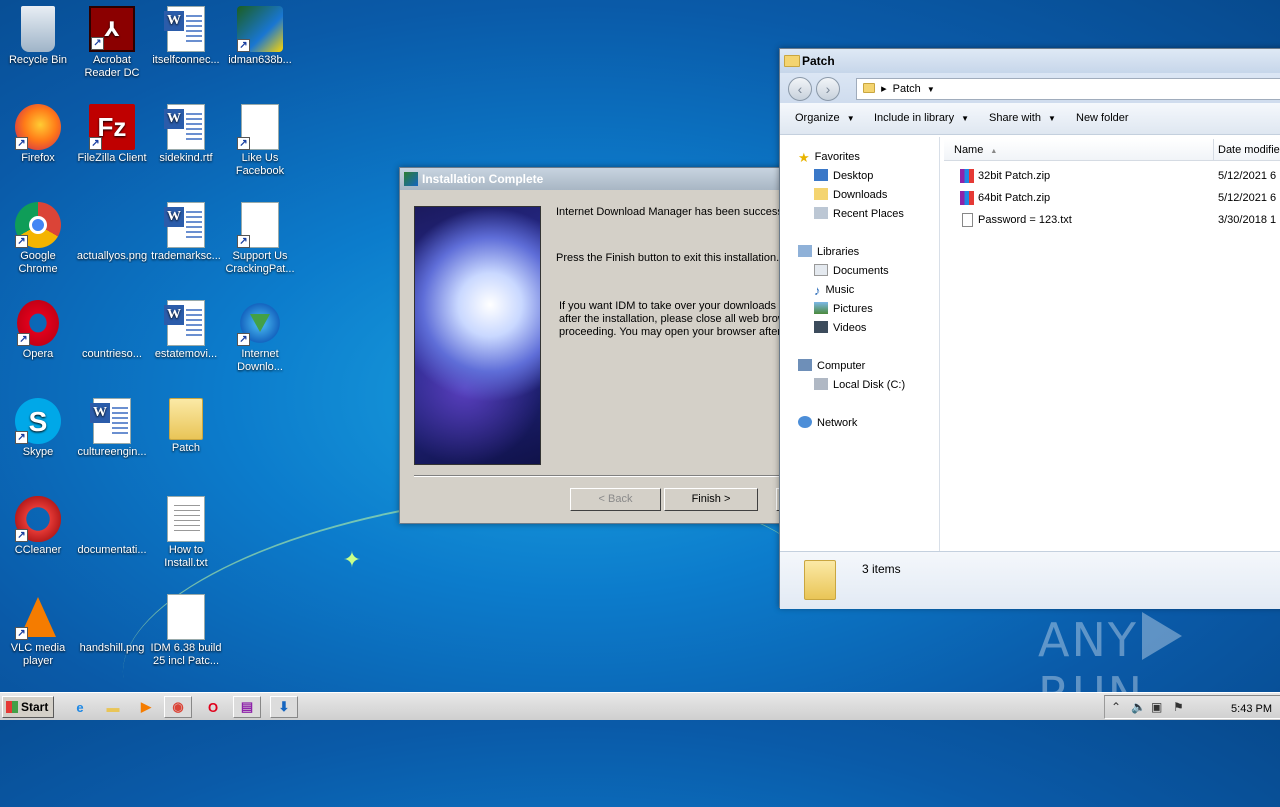 Image resolution: width=1280 pixels, height=807 pixels. I want to click on forward-arrow-icon: ›, so click(828, 89).